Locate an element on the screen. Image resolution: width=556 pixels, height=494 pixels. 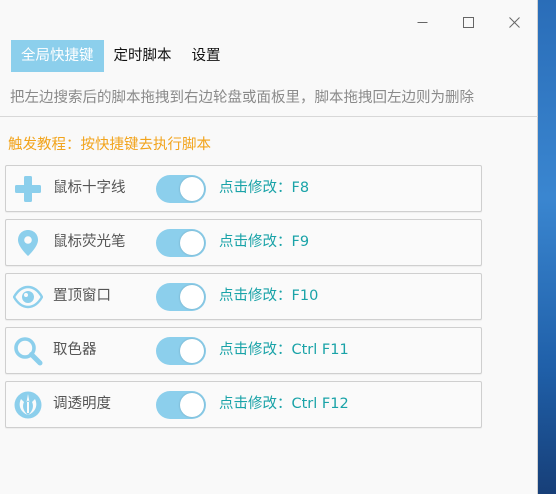
hotkey-edit-link: 点击修改：F10 is located at coordinates (268, 296).